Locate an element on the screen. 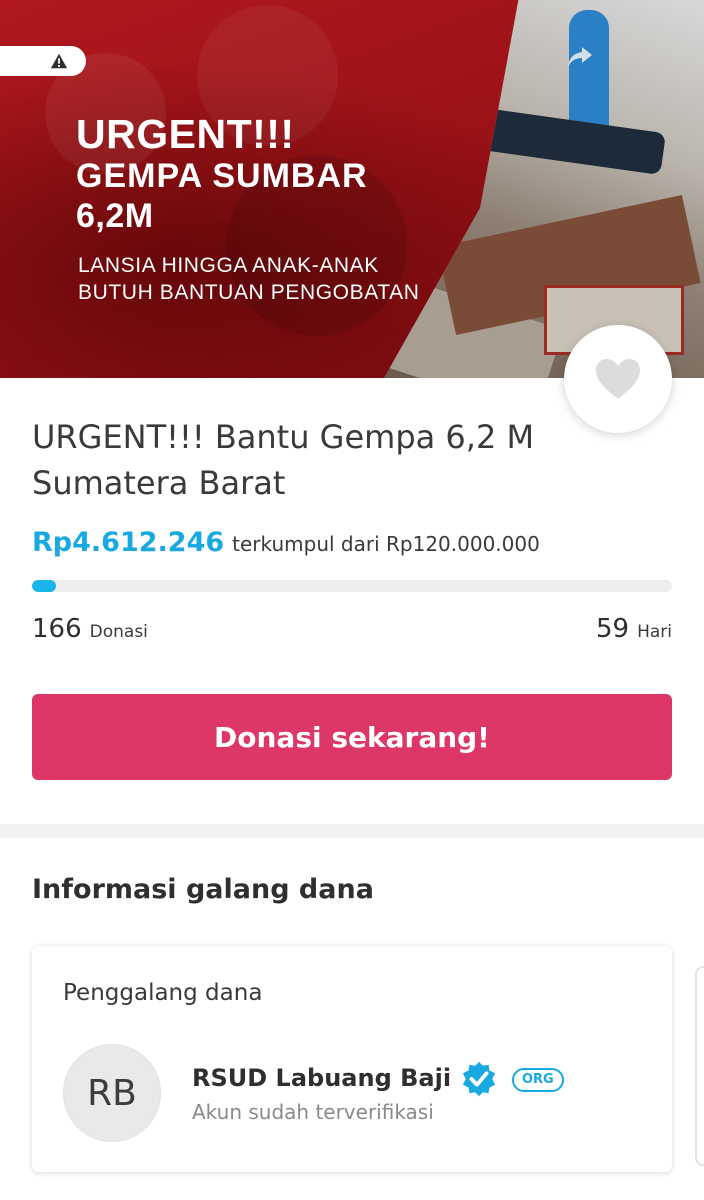 This screenshot has width=704, height=1200. banner-subtitle-line1: LANSIA HINGGA ANAK-ANAK is located at coordinates (228, 265).